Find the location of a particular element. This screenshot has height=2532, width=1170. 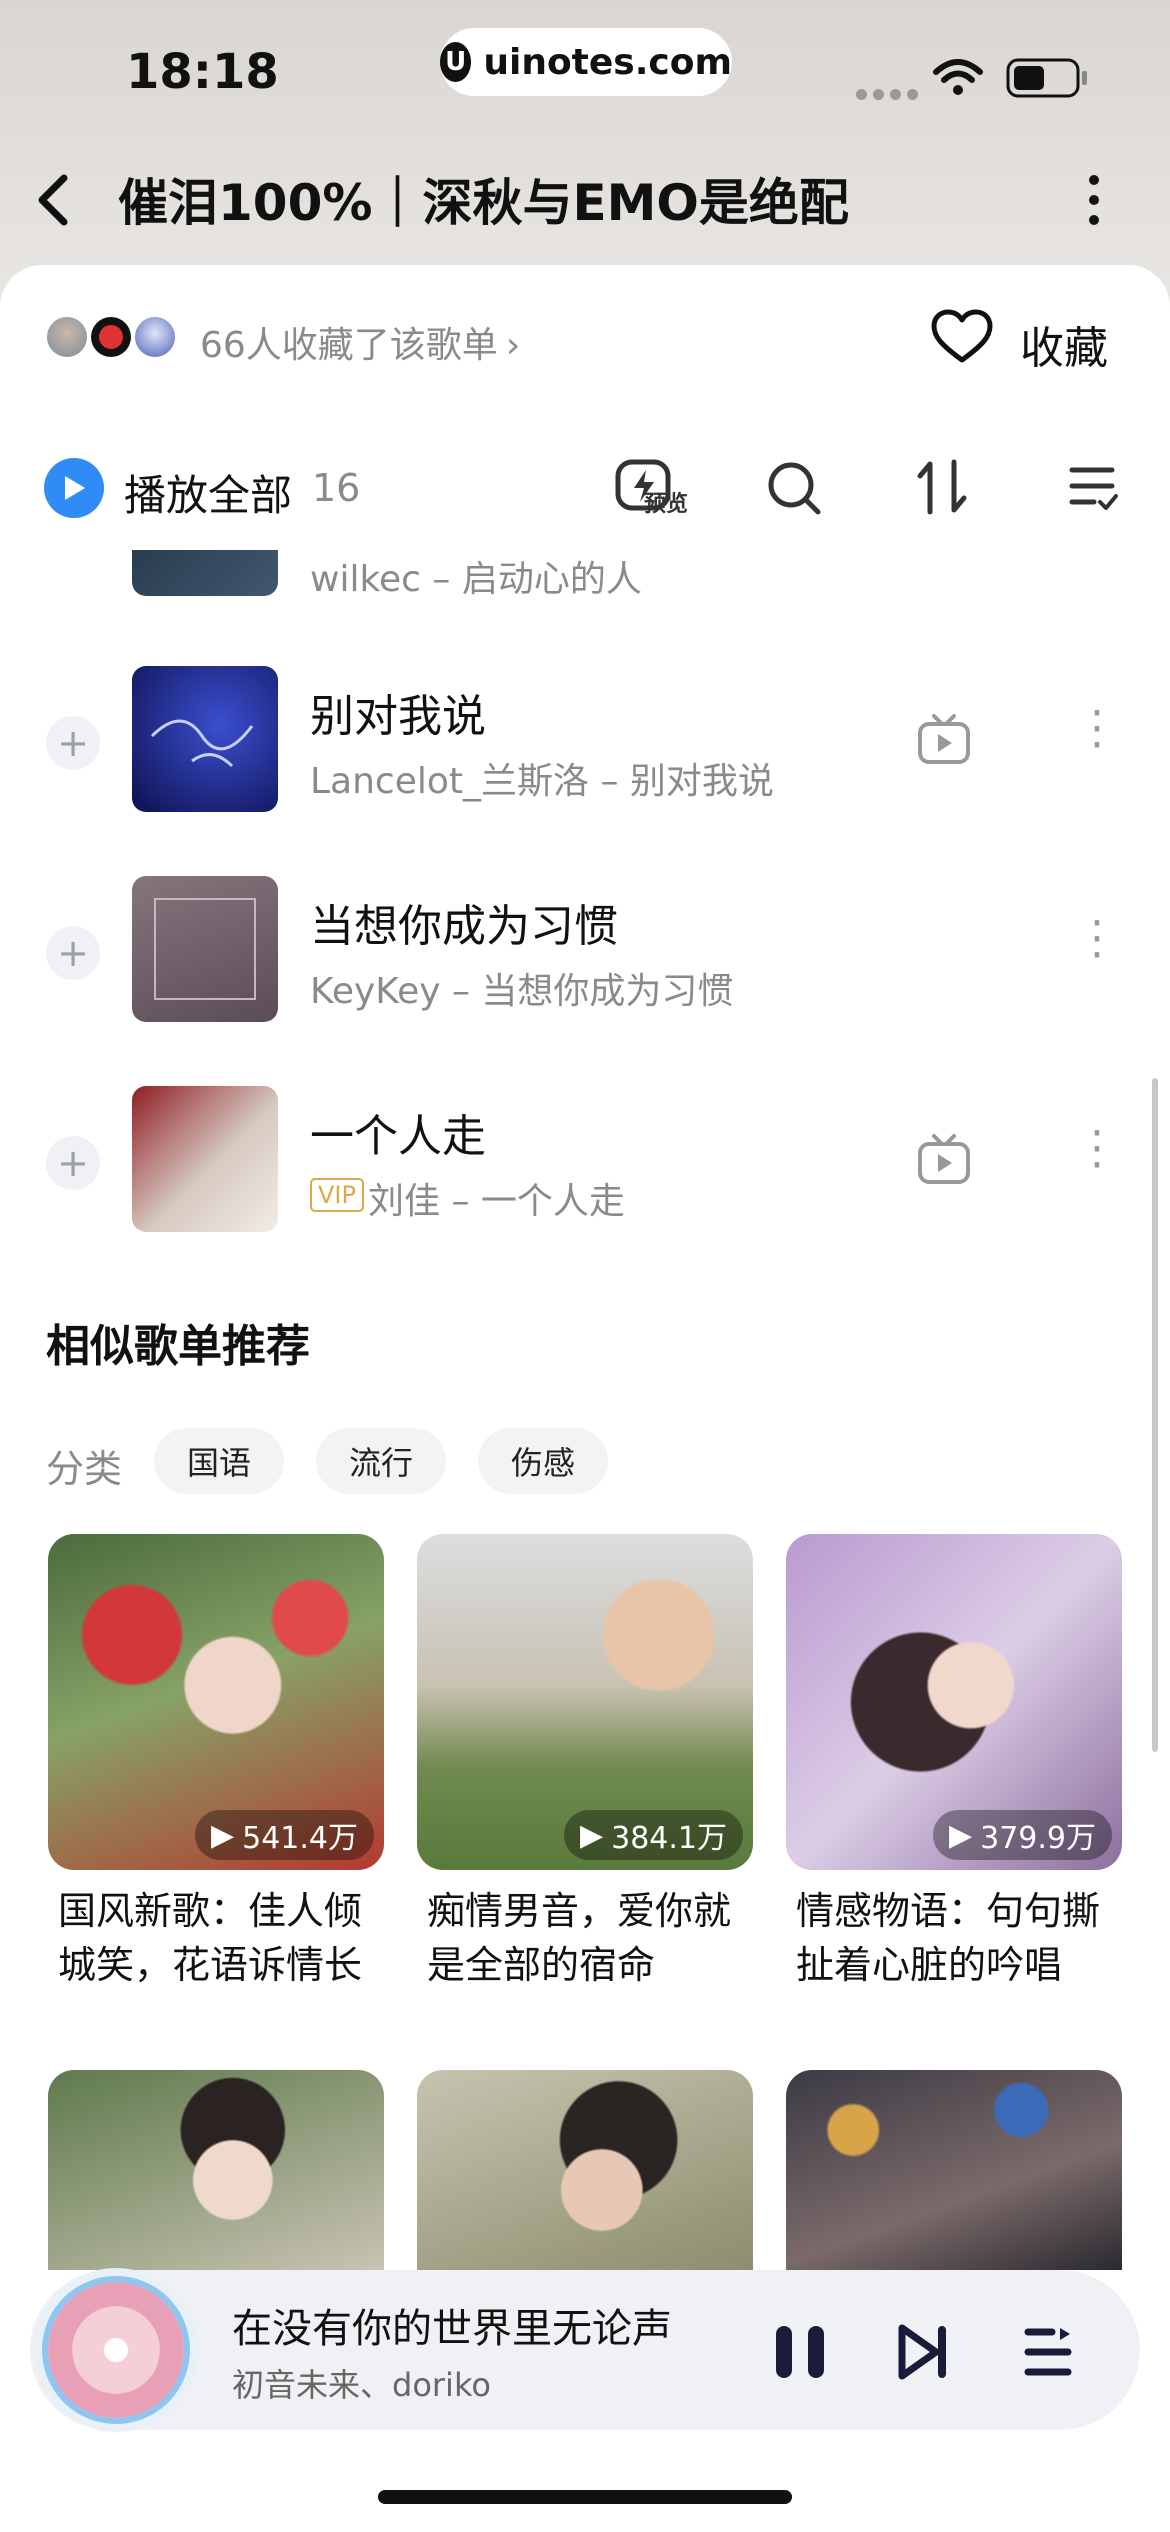

play-count-badge: ▶ 541.4万 is located at coordinates (284, 1835).